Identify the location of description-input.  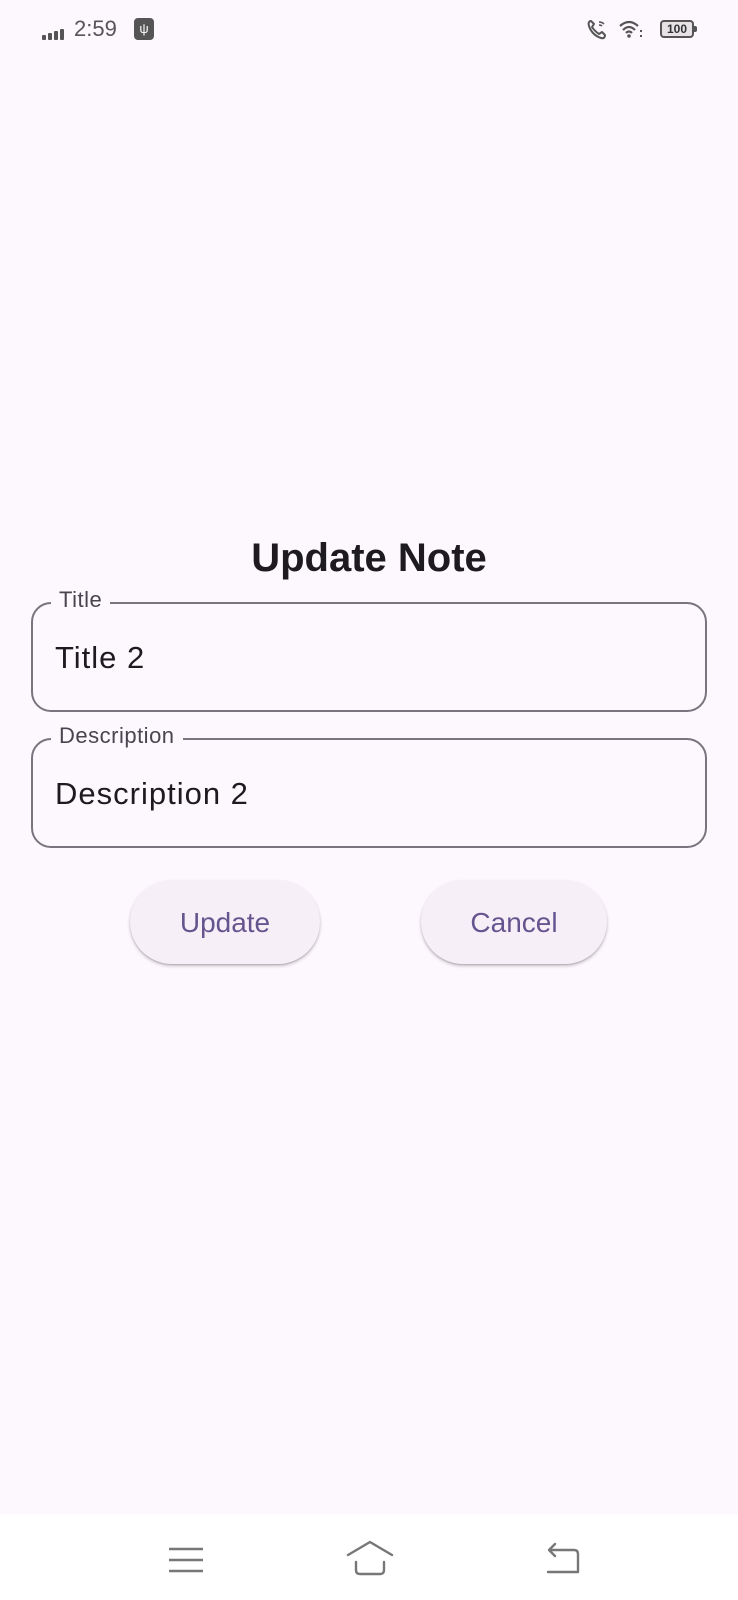
(365, 794).